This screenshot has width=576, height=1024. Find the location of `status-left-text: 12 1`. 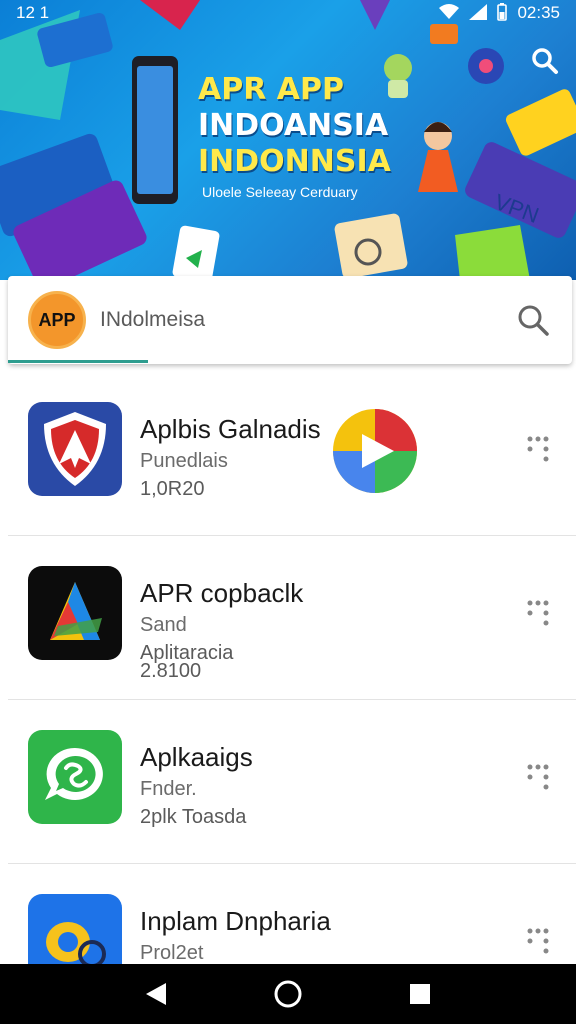

status-left-text: 12 1 is located at coordinates (33, 12).